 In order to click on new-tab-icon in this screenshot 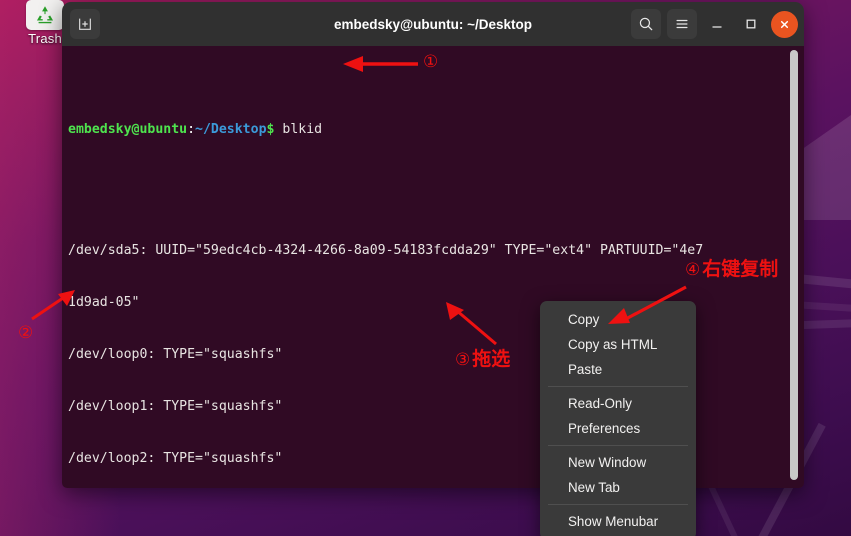, I will do `click(85, 24)`.